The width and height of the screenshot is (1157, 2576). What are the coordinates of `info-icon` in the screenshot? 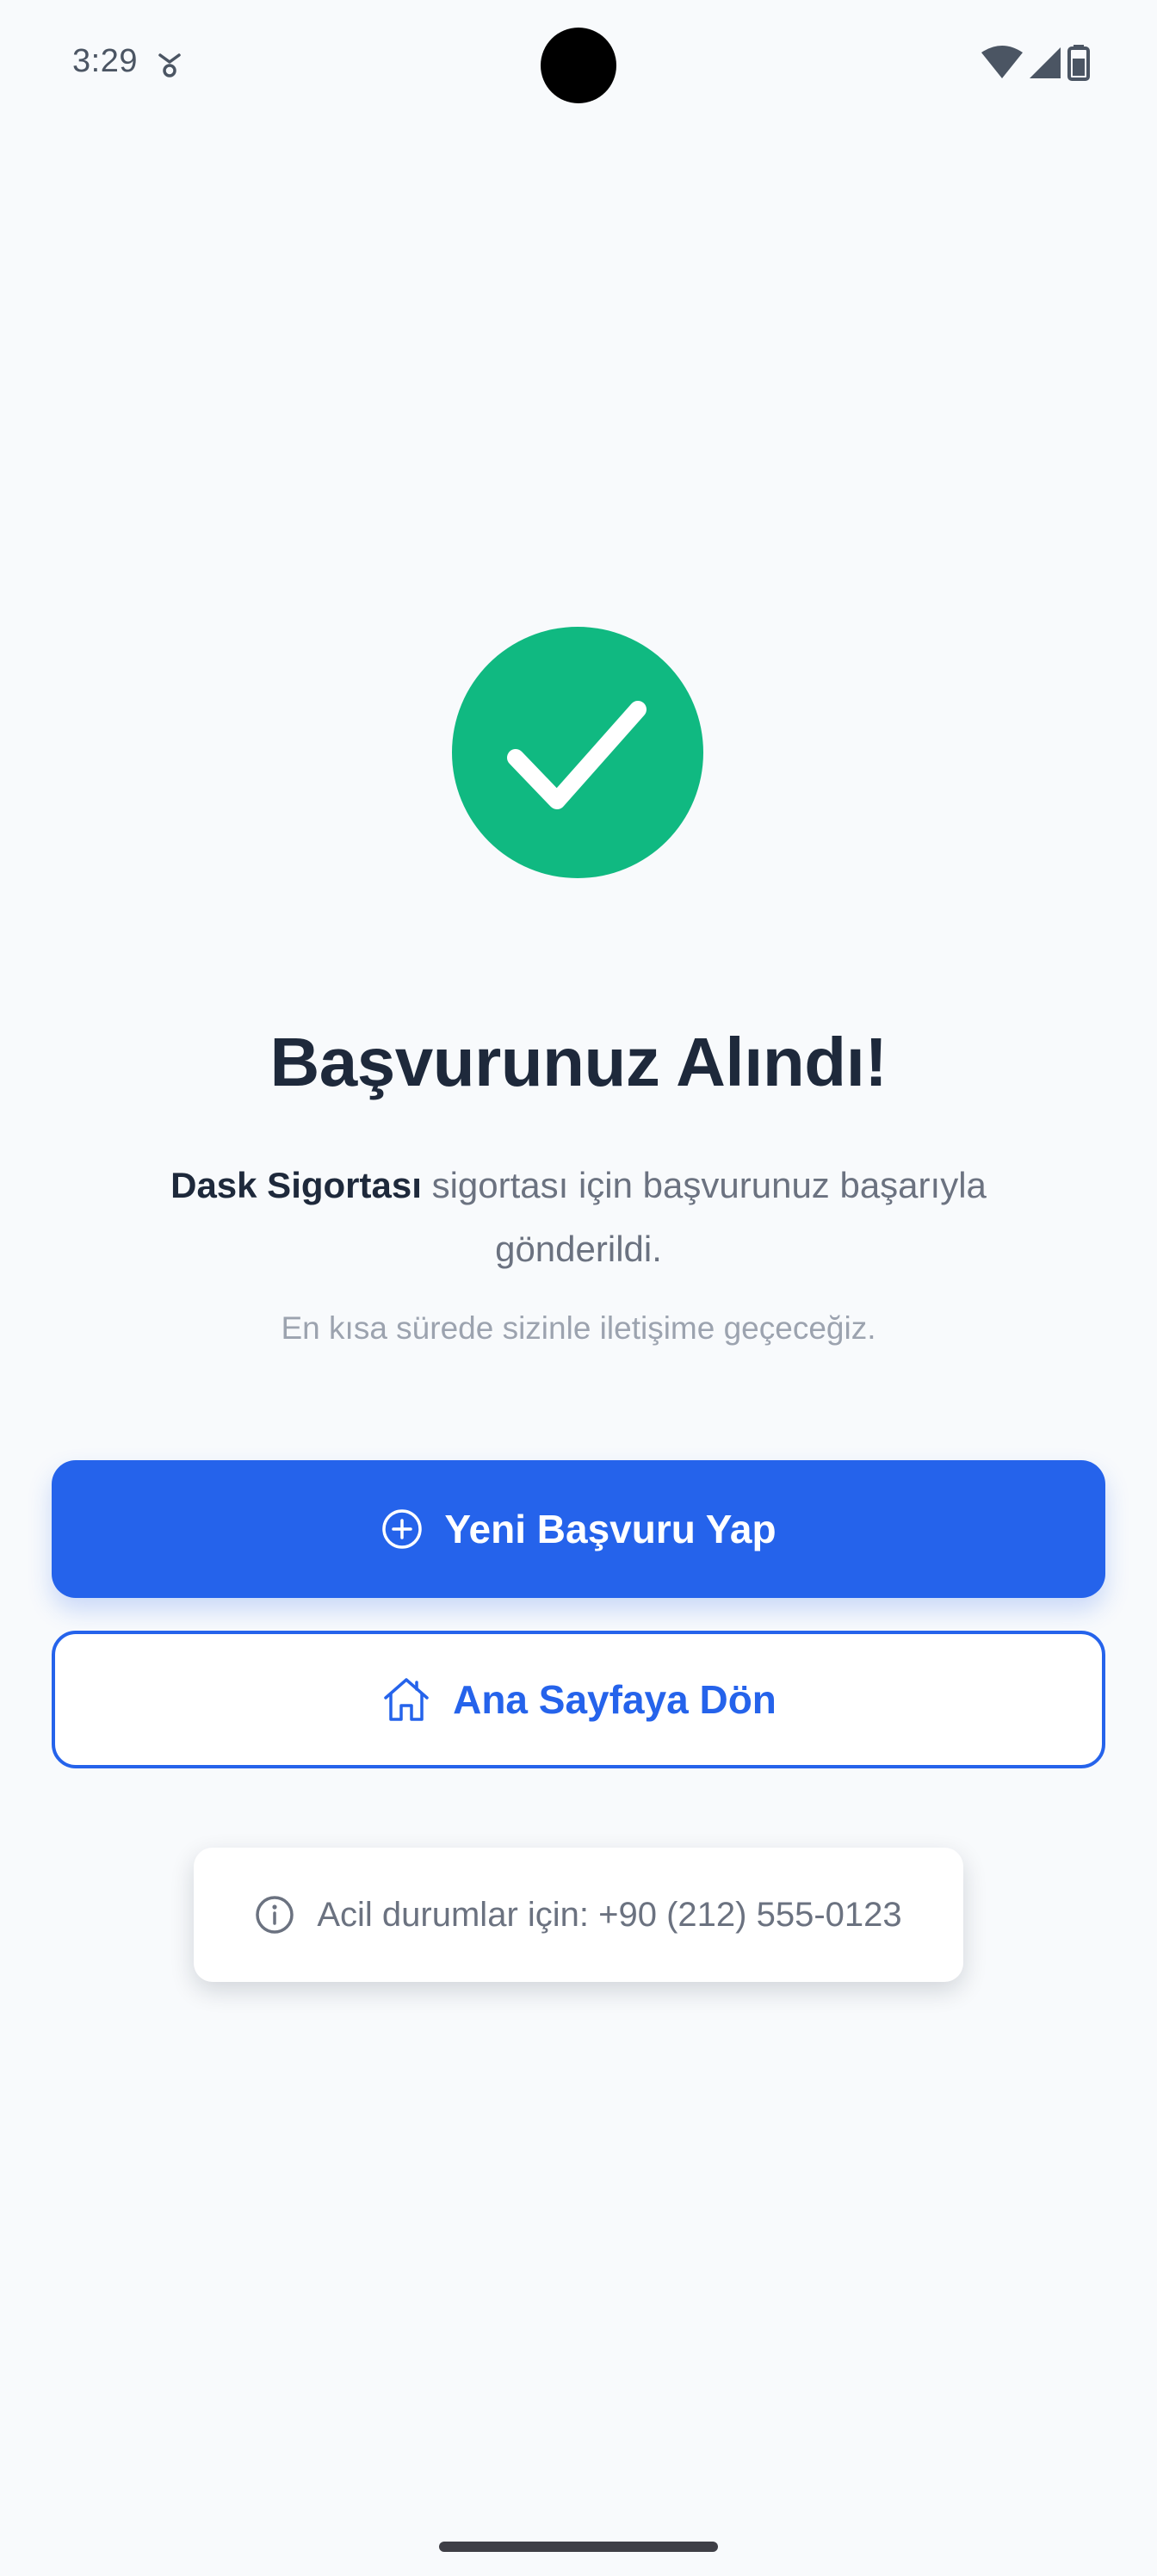 It's located at (275, 1915).